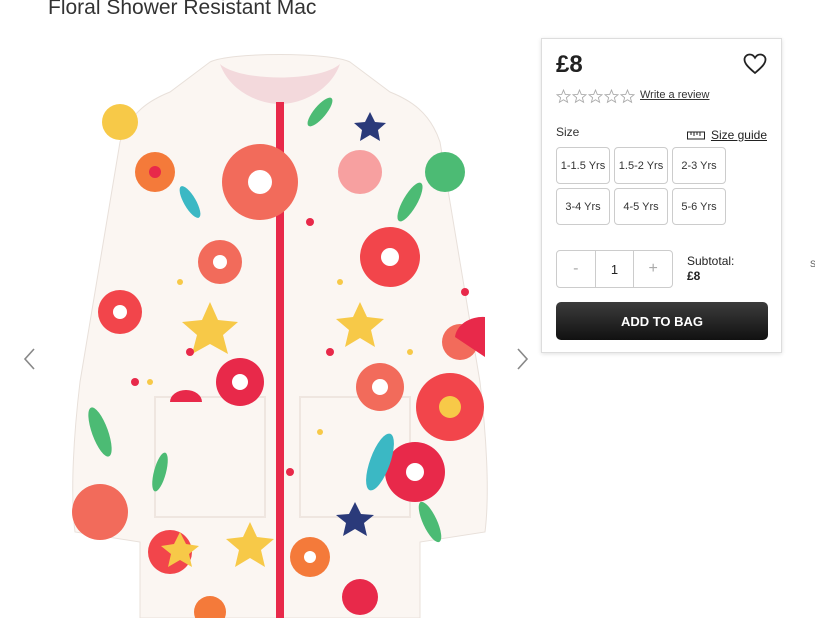 This screenshot has width=815, height=618. What do you see at coordinates (738, 135) in the screenshot?
I see `size-guide-label: Size guide` at bounding box center [738, 135].